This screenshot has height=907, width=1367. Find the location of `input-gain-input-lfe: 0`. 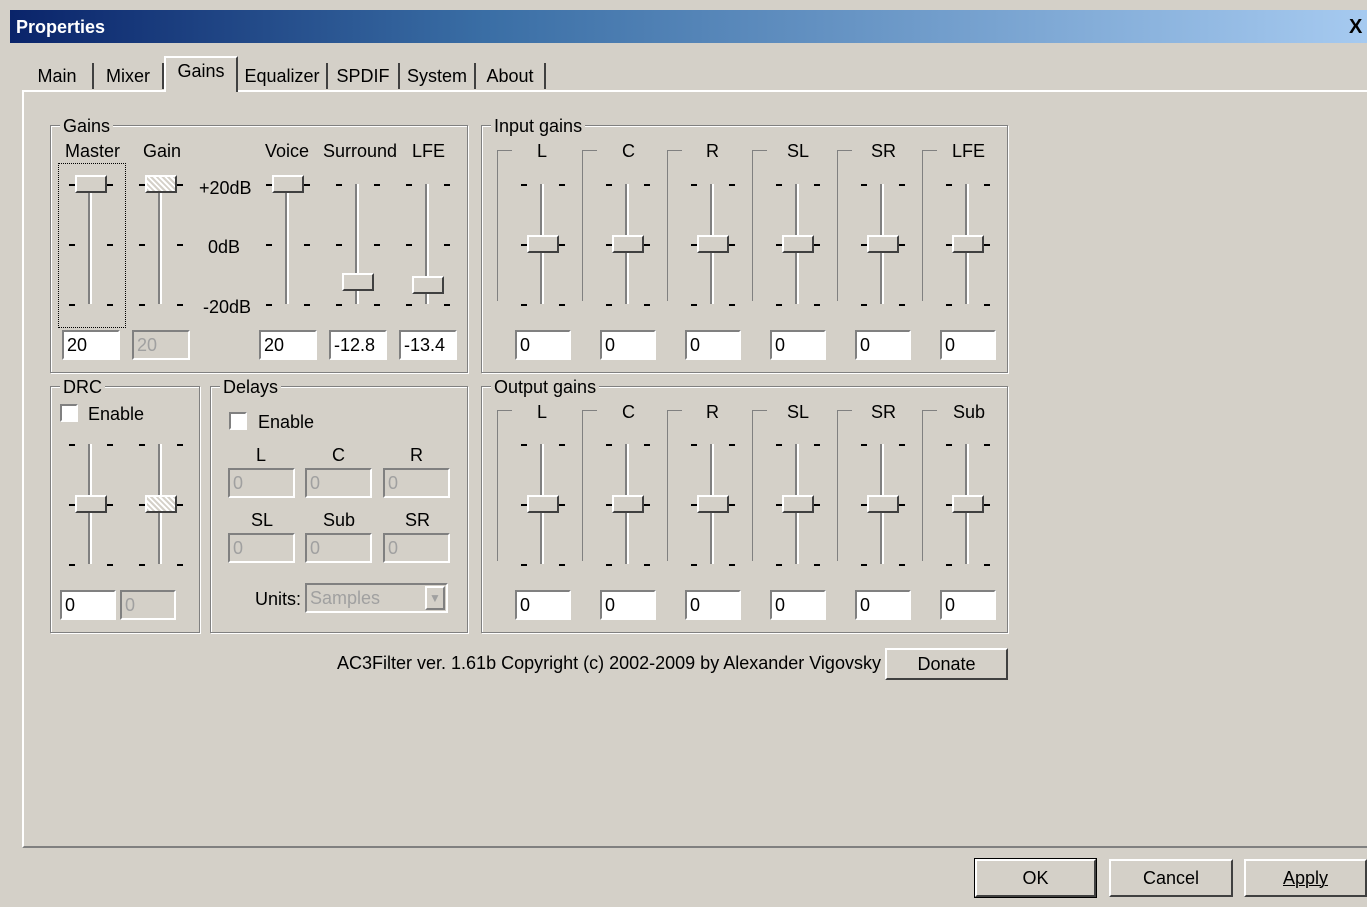

input-gain-input-lfe: 0 is located at coordinates (968, 345).